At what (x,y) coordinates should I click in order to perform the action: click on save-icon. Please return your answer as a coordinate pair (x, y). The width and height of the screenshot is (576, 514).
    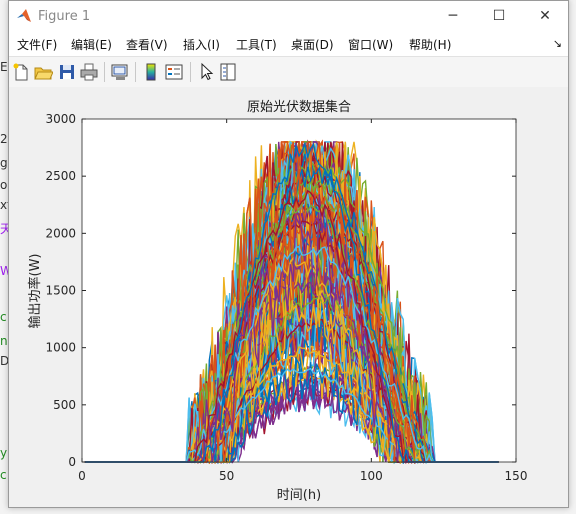
    Looking at the image, I should click on (67, 72).